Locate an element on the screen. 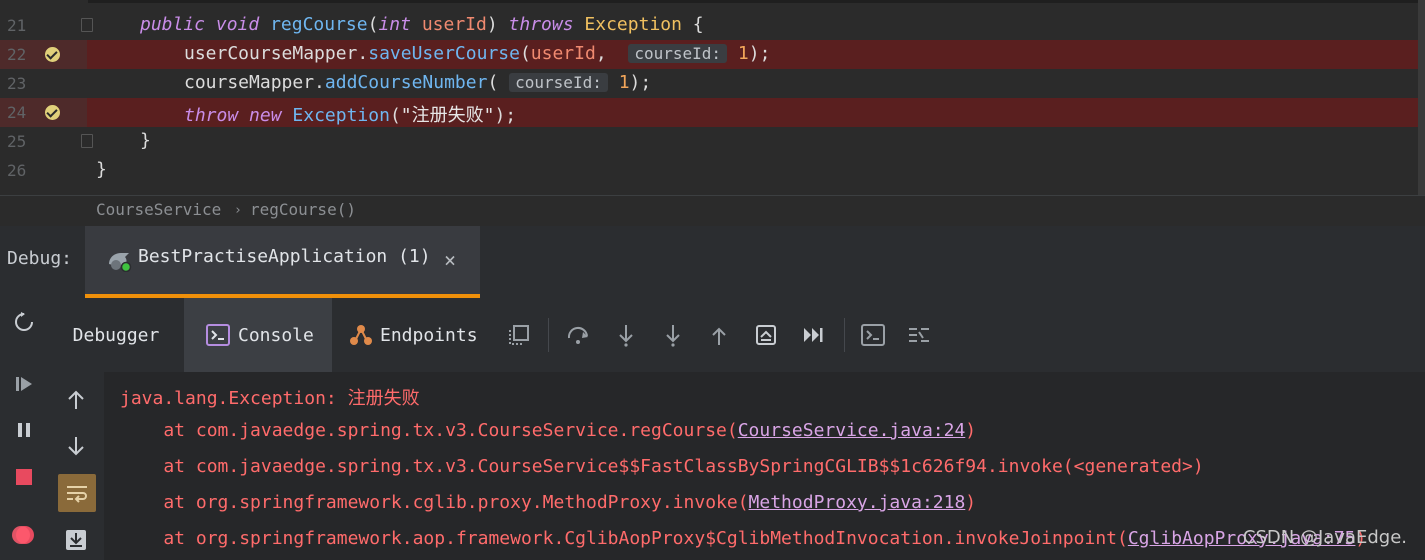  stacktrace-link: CourseService.java:24 is located at coordinates (852, 430).